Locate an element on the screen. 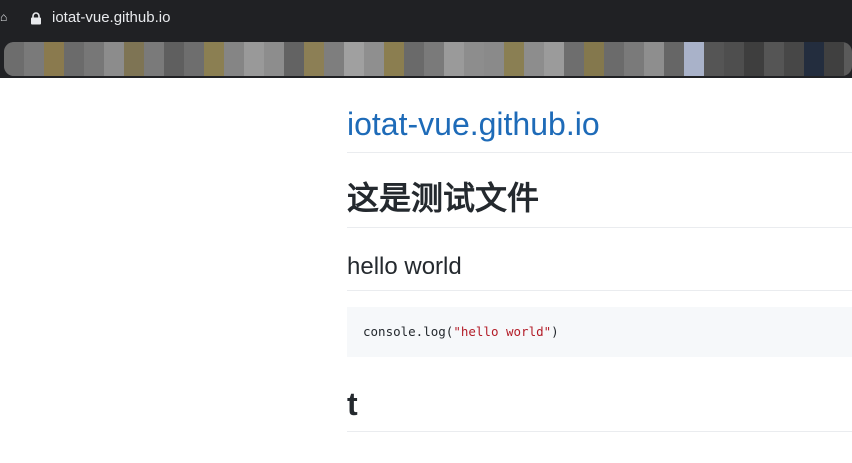  code-string: "hello world" is located at coordinates (502, 331).